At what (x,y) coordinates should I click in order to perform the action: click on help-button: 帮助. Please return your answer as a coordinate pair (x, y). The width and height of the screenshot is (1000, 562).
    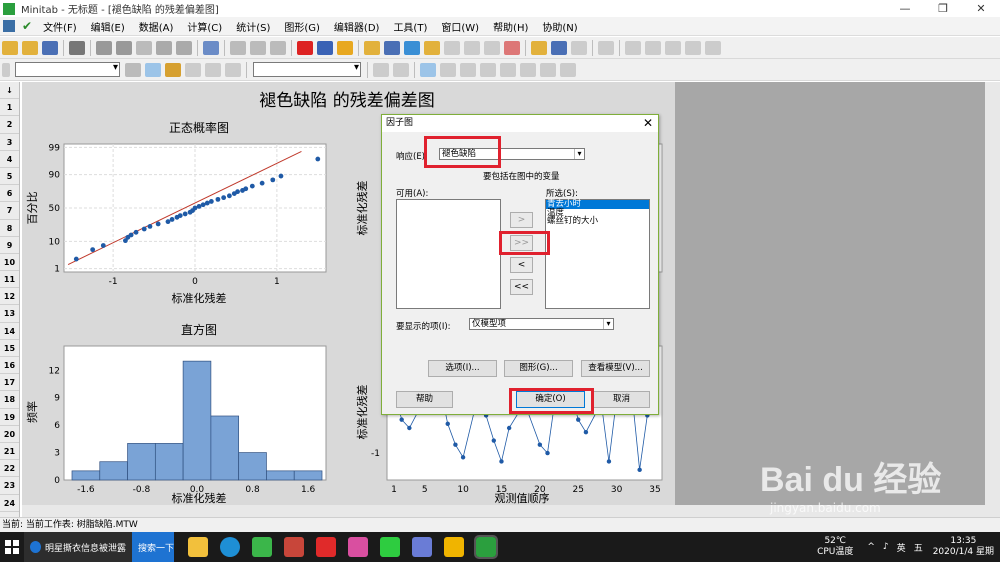
    Looking at the image, I should click on (424, 399).